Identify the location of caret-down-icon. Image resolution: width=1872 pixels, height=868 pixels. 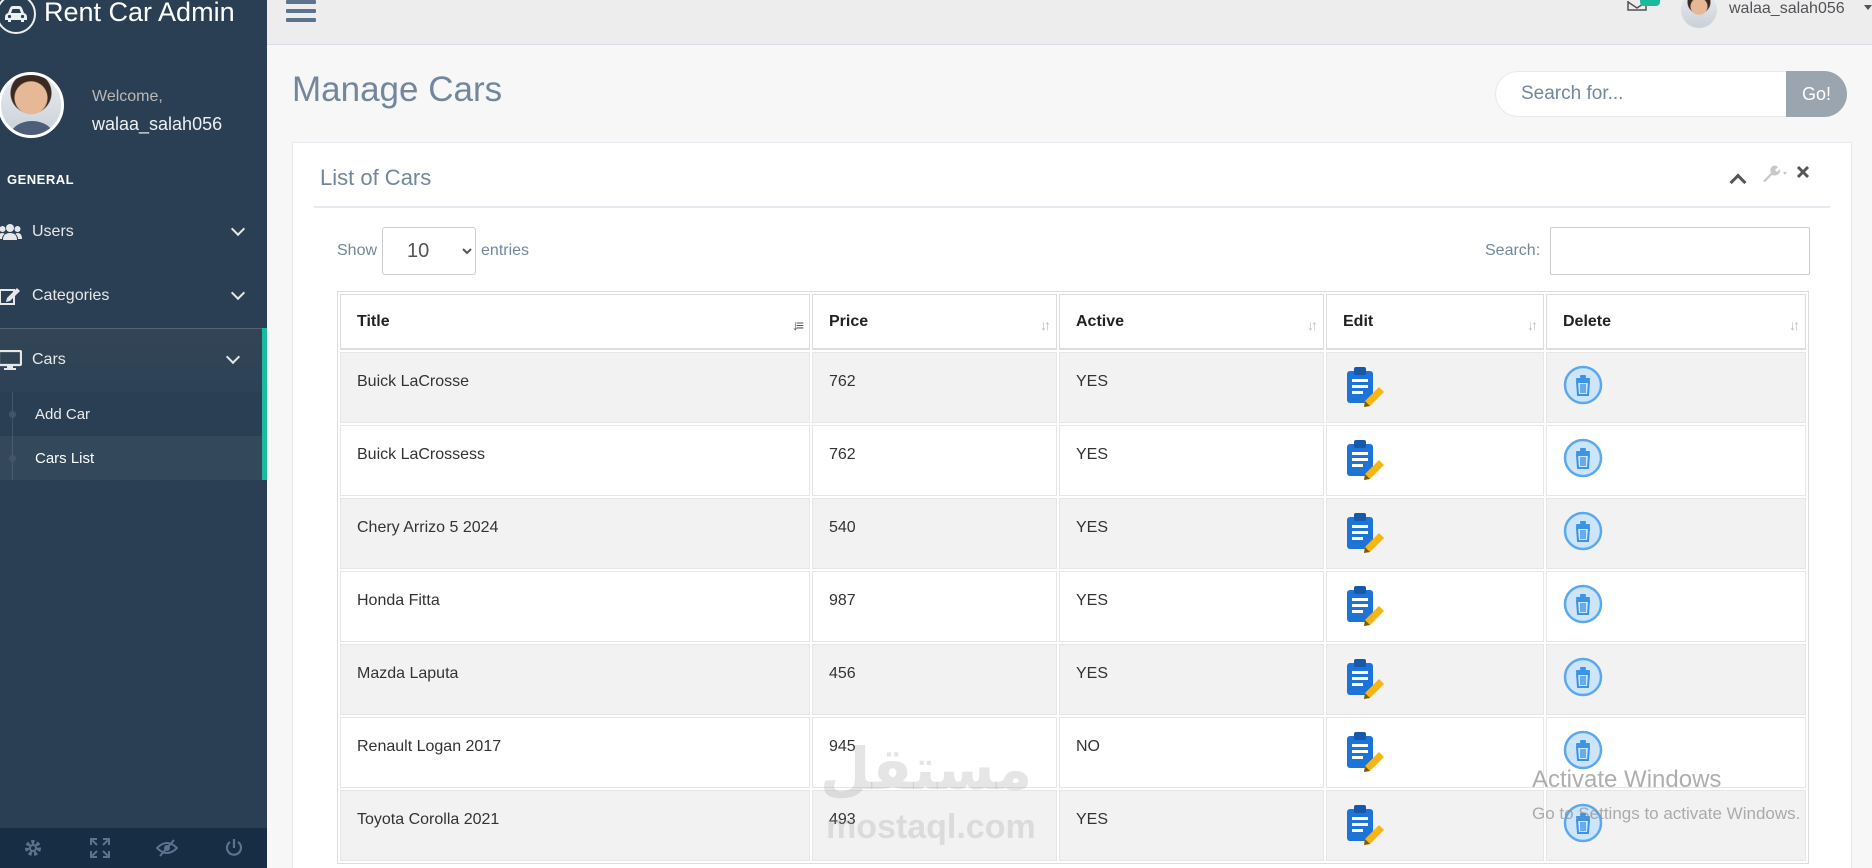
(1868, 7).